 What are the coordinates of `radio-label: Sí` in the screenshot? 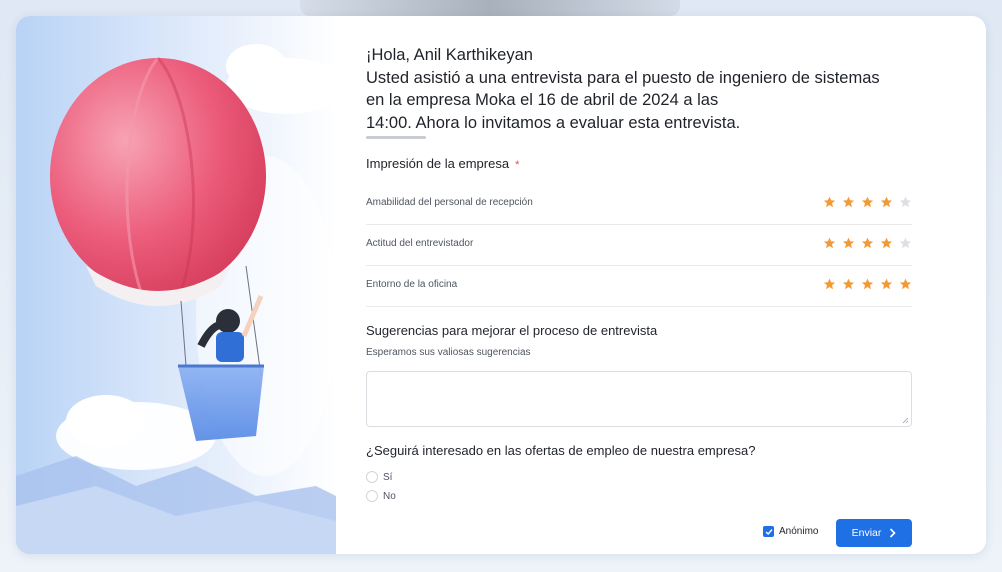 It's located at (388, 477).